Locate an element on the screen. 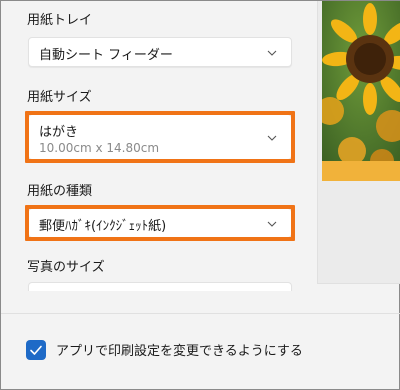 Image resolution: width=400 pixels, height=390 pixels. sunflower-photo is located at coordinates (361, 91).